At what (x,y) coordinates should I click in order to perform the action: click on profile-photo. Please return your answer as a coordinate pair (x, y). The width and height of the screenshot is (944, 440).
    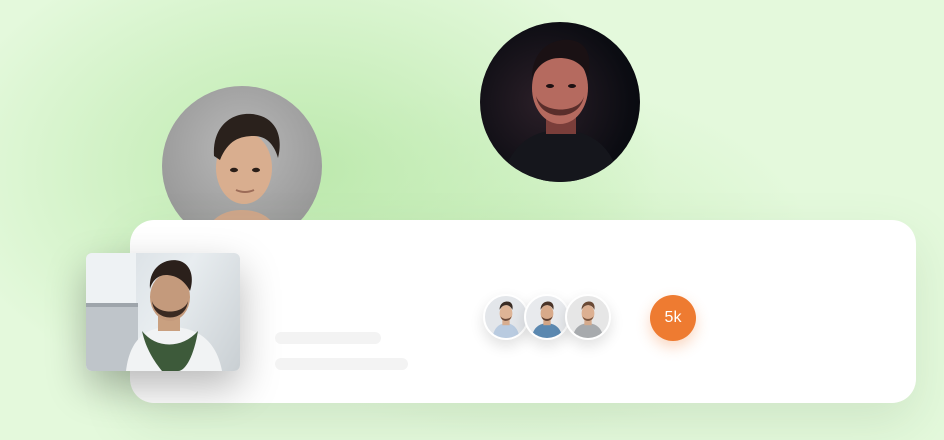
    Looking at the image, I should click on (163, 312).